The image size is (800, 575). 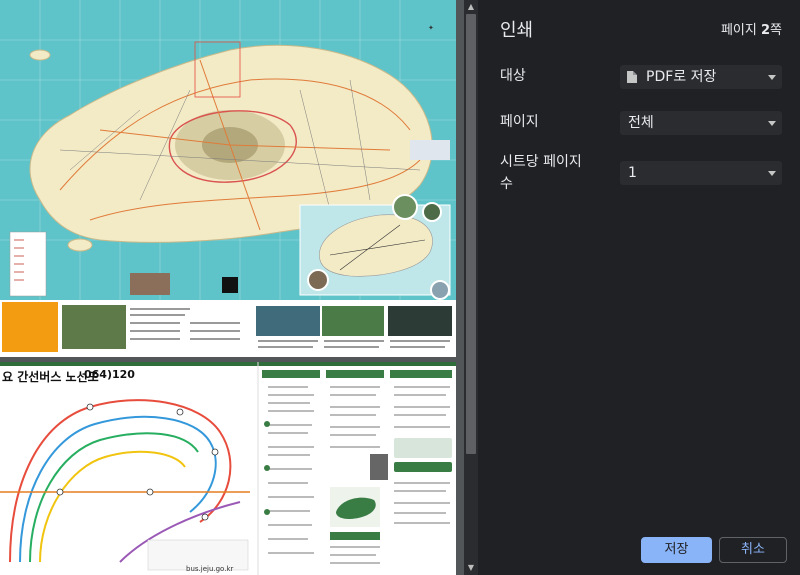 I want to click on bus-map-phone: 064)120, so click(x=109, y=374).